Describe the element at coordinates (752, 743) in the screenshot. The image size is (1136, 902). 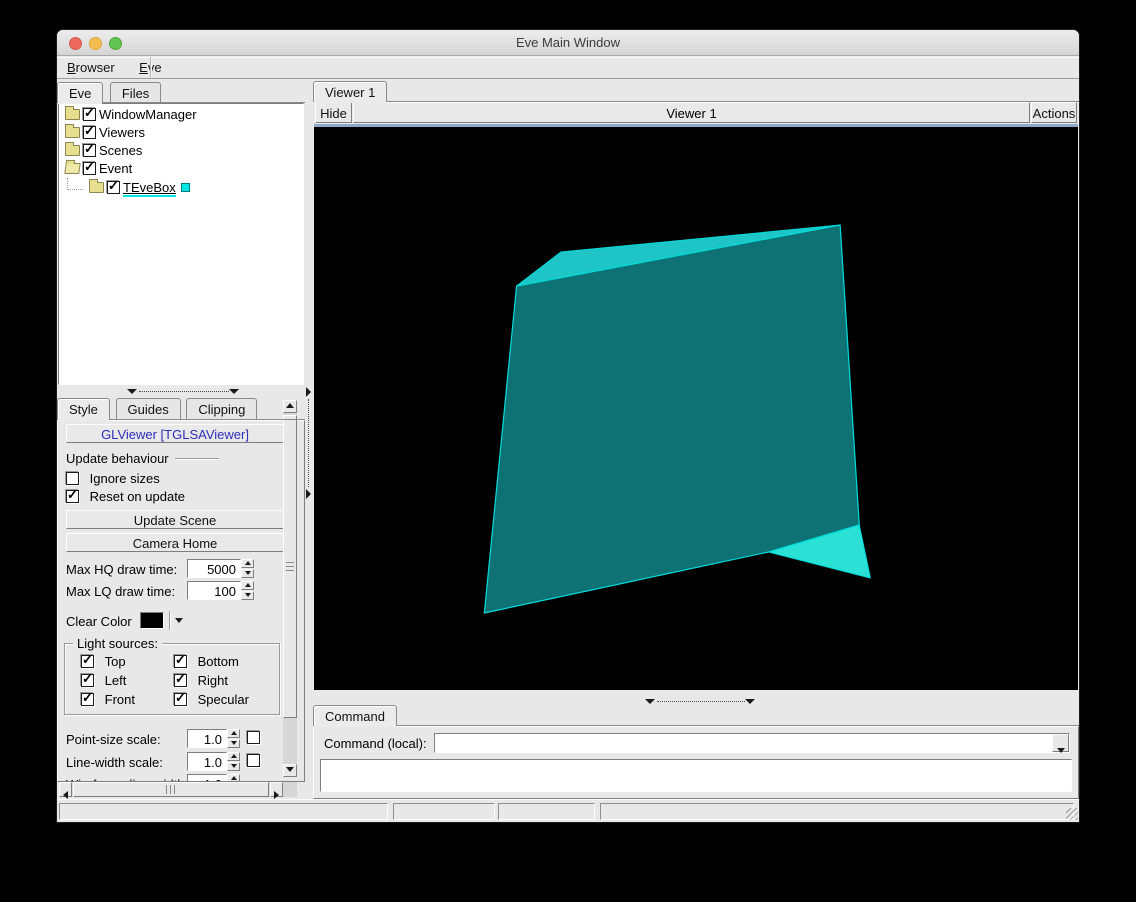
I see `command-combobox` at that location.